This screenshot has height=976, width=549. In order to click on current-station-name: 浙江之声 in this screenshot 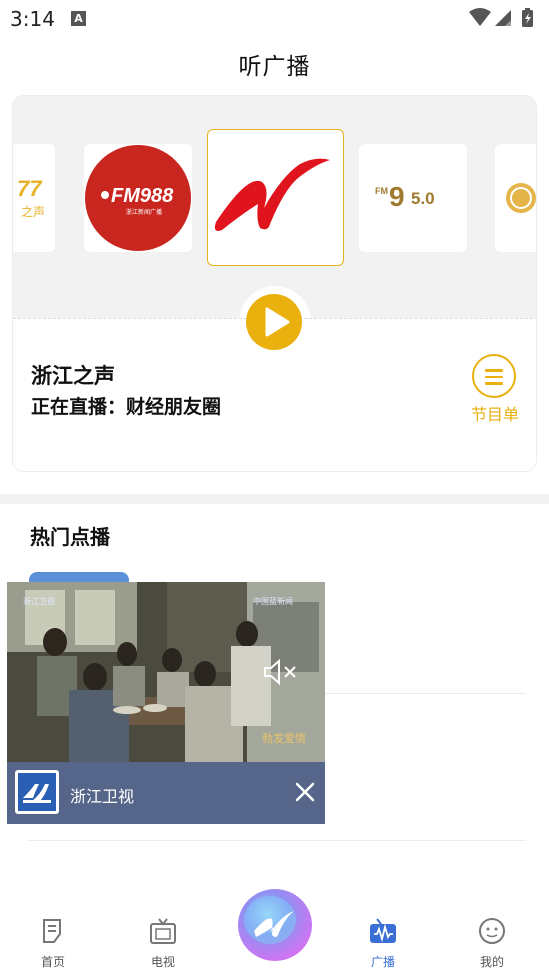, I will do `click(73, 375)`.